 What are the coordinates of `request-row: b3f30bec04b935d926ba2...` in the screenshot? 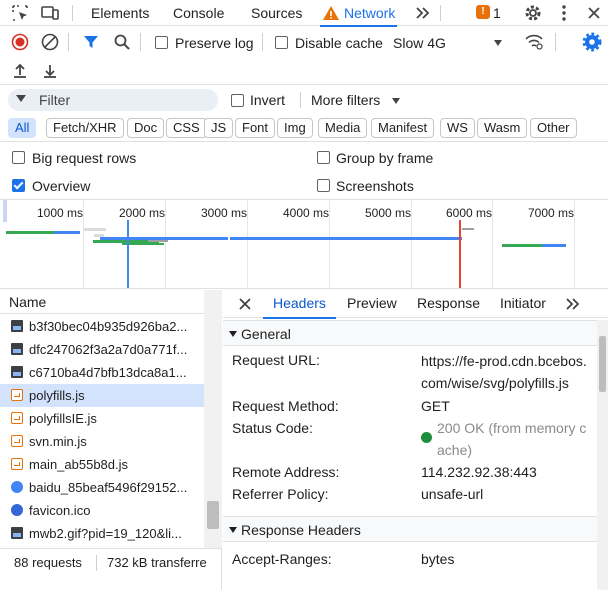 It's located at (102, 326).